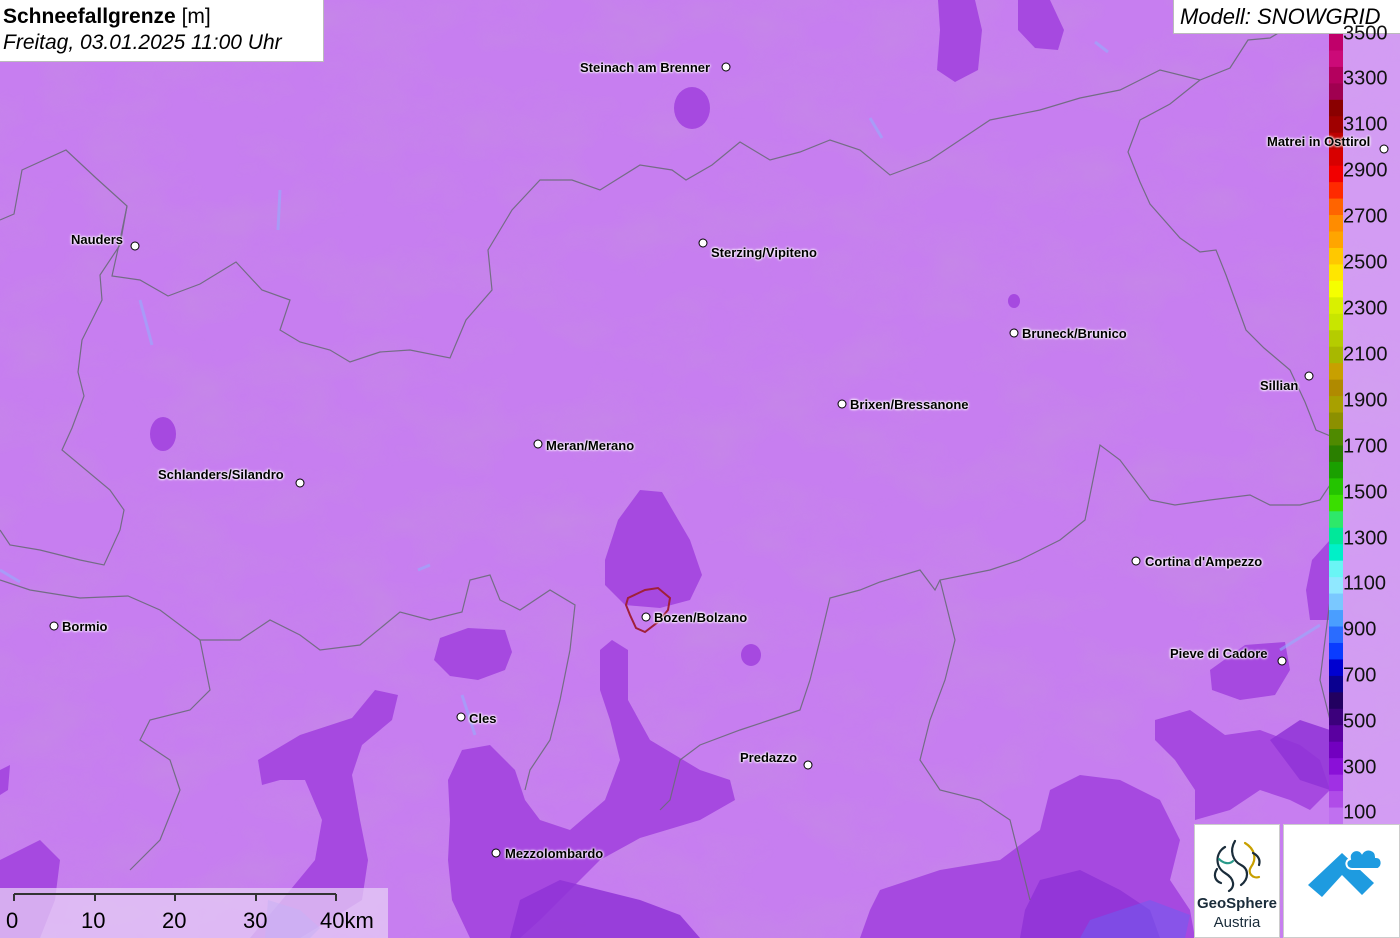 This screenshot has height=938, width=1400. What do you see at coordinates (483, 718) in the screenshot?
I see `place-label: Cles` at bounding box center [483, 718].